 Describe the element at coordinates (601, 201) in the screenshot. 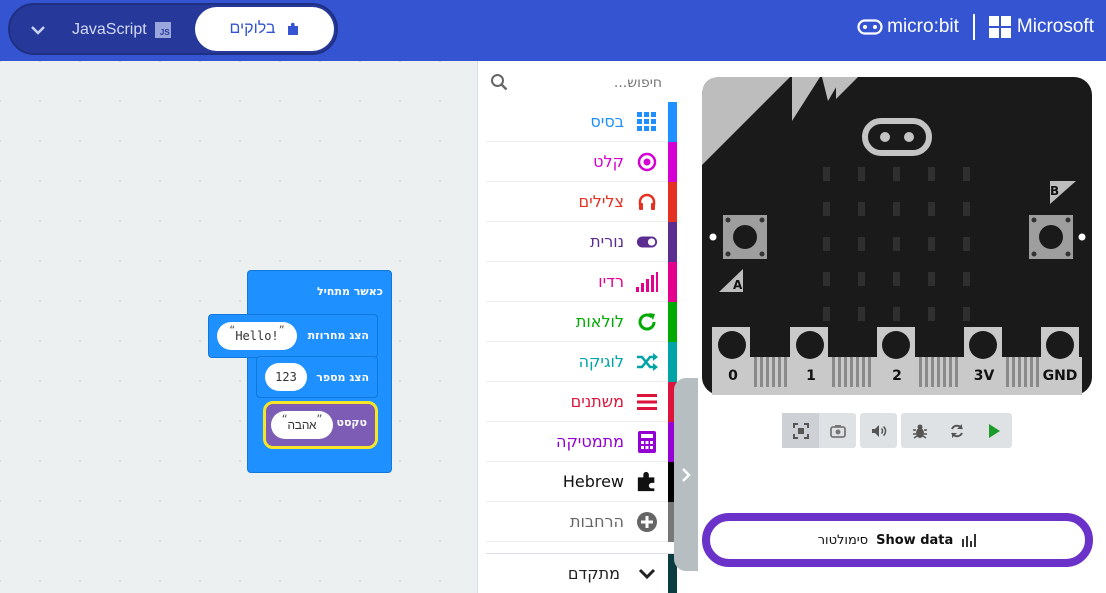

I see `category-label: צלילים` at that location.